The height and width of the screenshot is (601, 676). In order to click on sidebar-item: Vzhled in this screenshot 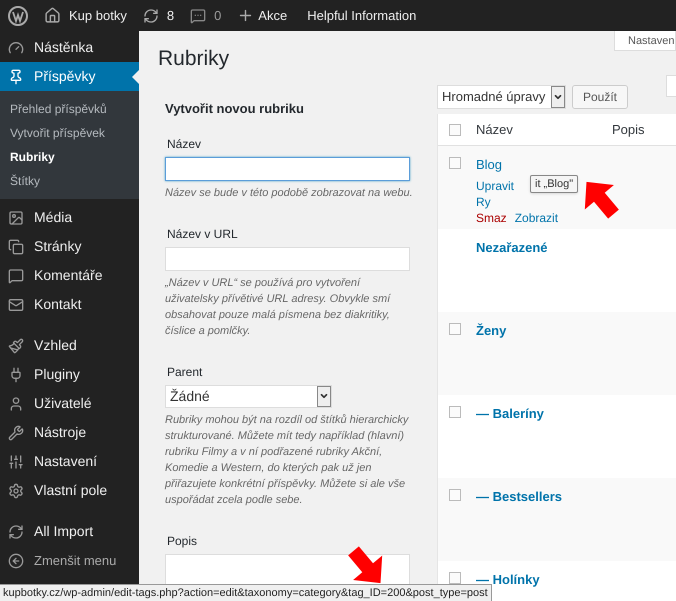, I will do `click(69, 345)`.